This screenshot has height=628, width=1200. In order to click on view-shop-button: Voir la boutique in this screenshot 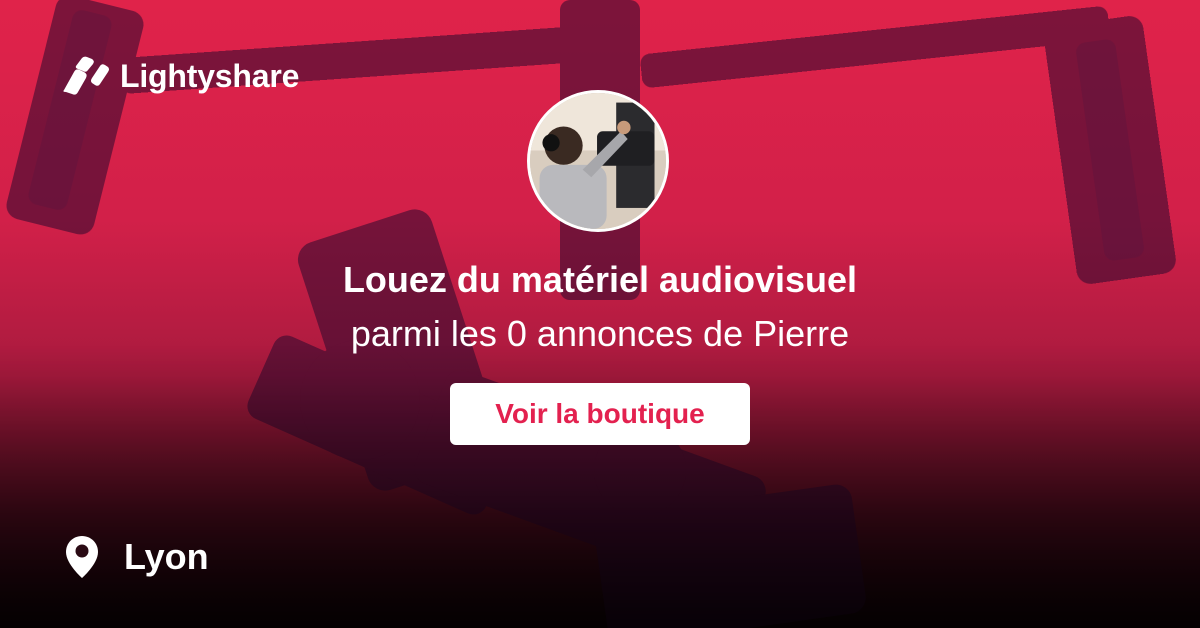, I will do `click(600, 414)`.